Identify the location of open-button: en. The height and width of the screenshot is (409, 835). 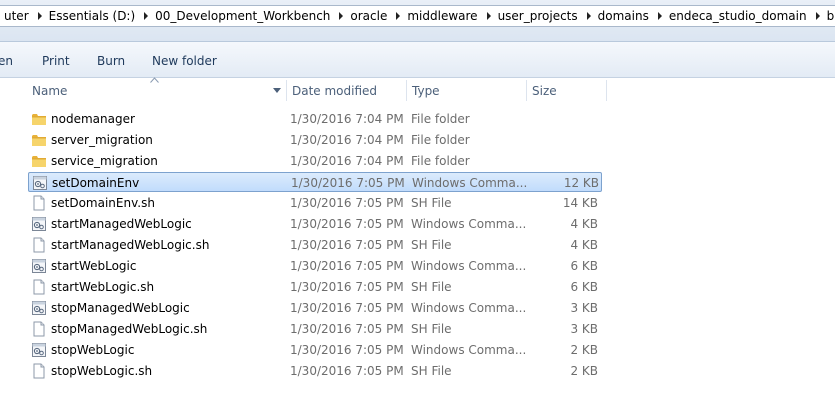
(6, 61).